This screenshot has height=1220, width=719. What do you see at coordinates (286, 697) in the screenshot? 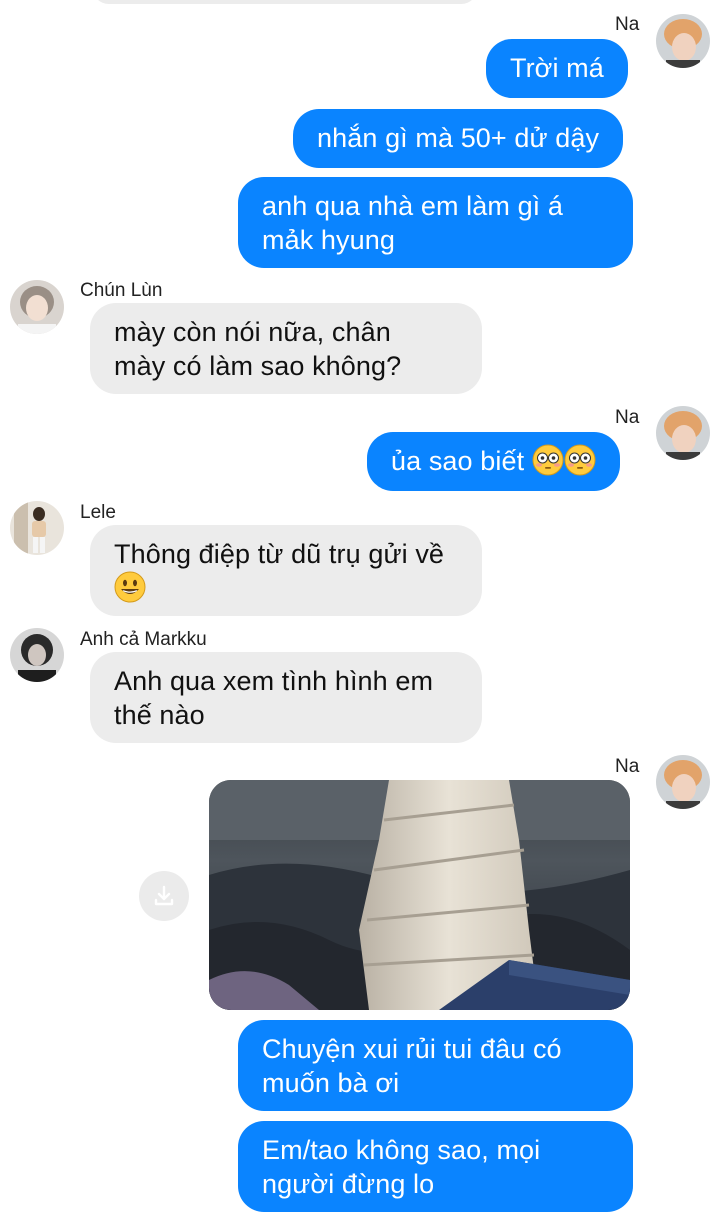
I see `message-bubble: Anh qua xem tình hình em thế nào` at bounding box center [286, 697].